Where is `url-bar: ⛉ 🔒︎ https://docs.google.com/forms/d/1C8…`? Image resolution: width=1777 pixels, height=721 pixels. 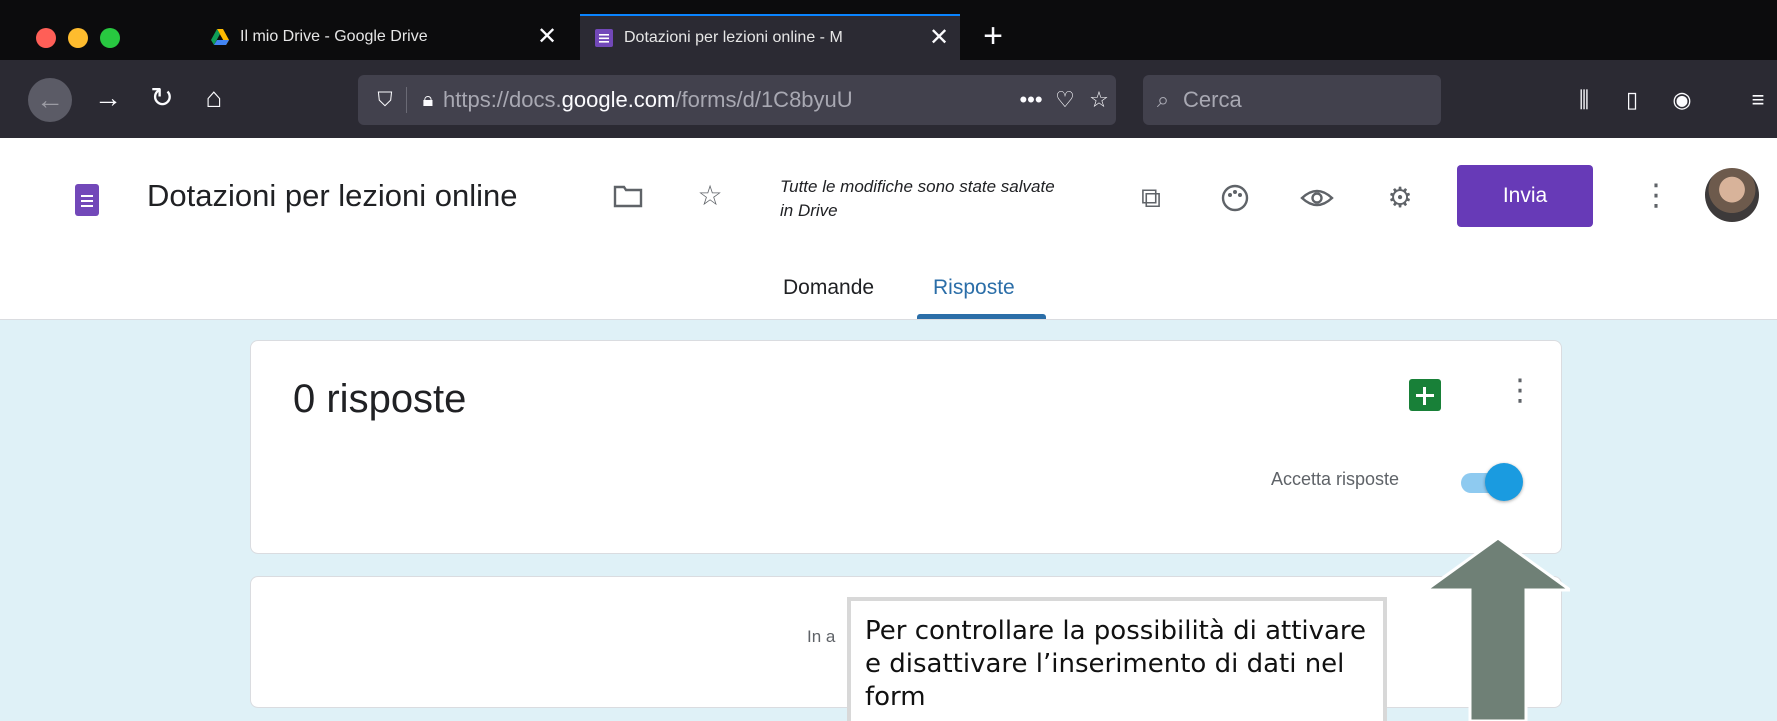 url-bar: ⛉ 🔒︎ https://docs.google.com/forms/d/1C8… is located at coordinates (737, 100).